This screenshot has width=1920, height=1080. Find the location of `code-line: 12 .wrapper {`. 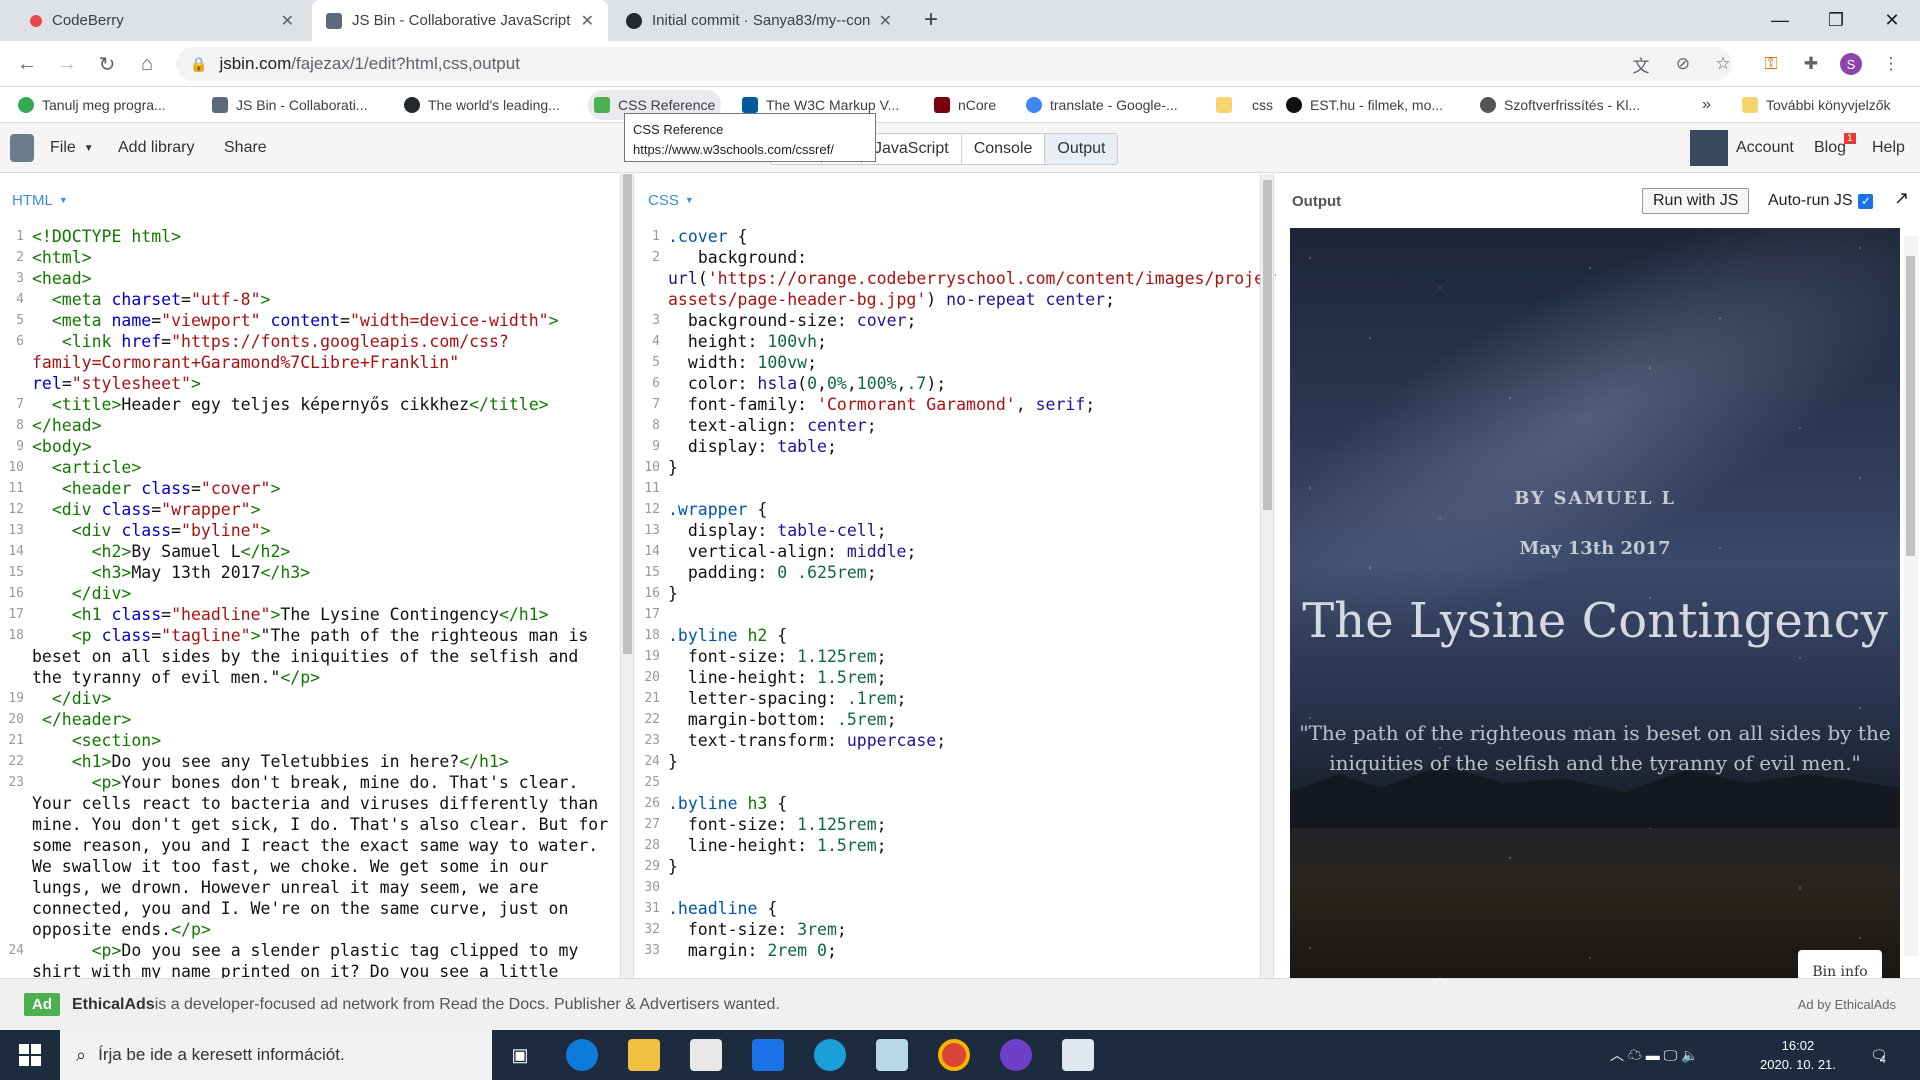

code-line: 12 .wrapper { is located at coordinates (944, 509).